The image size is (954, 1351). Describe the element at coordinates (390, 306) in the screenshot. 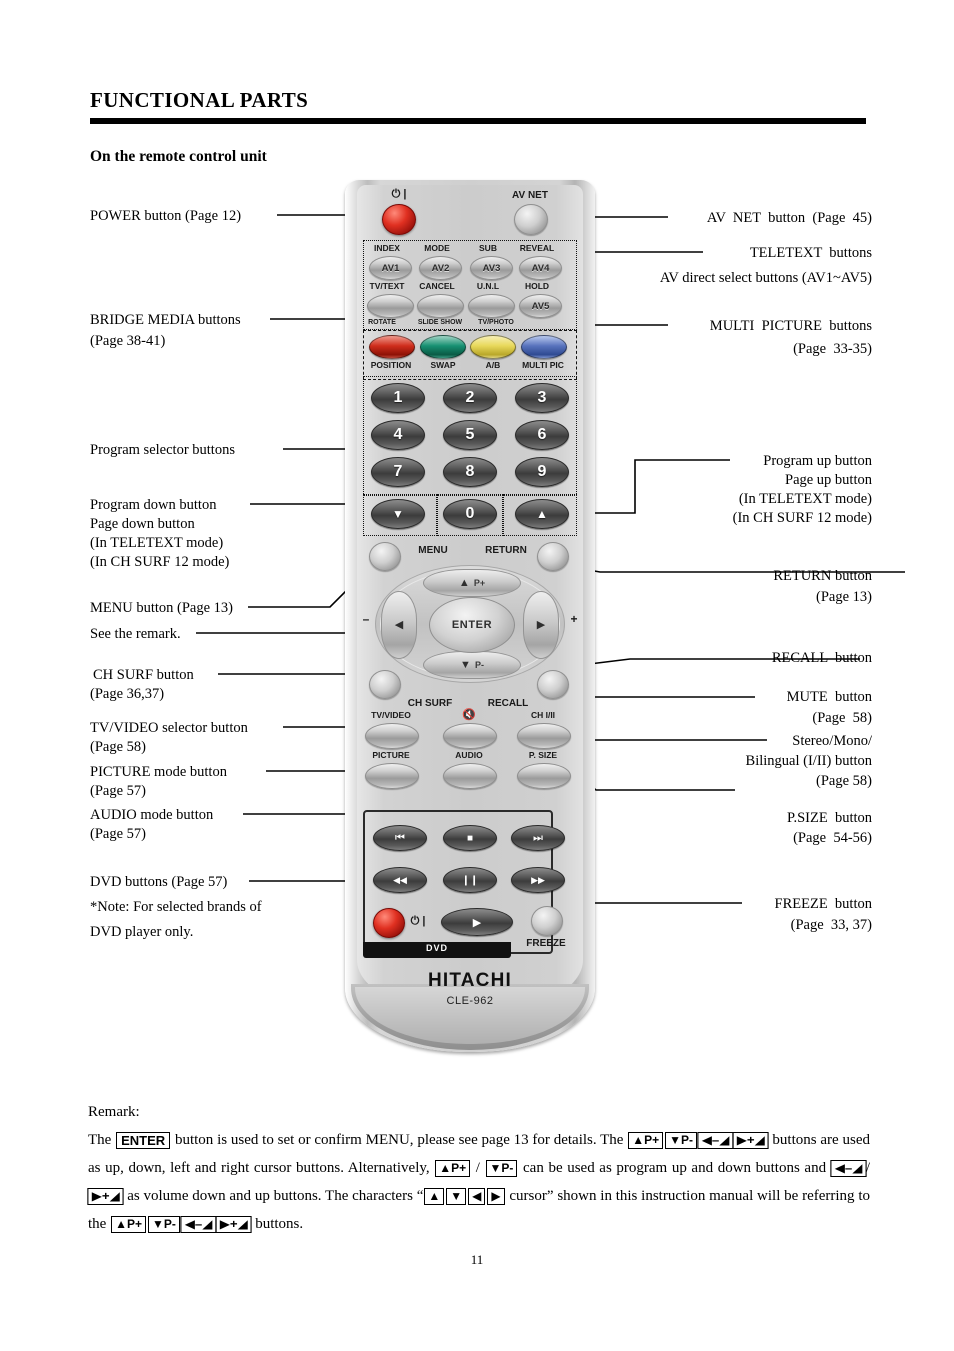

I see `tv-text-button` at that location.